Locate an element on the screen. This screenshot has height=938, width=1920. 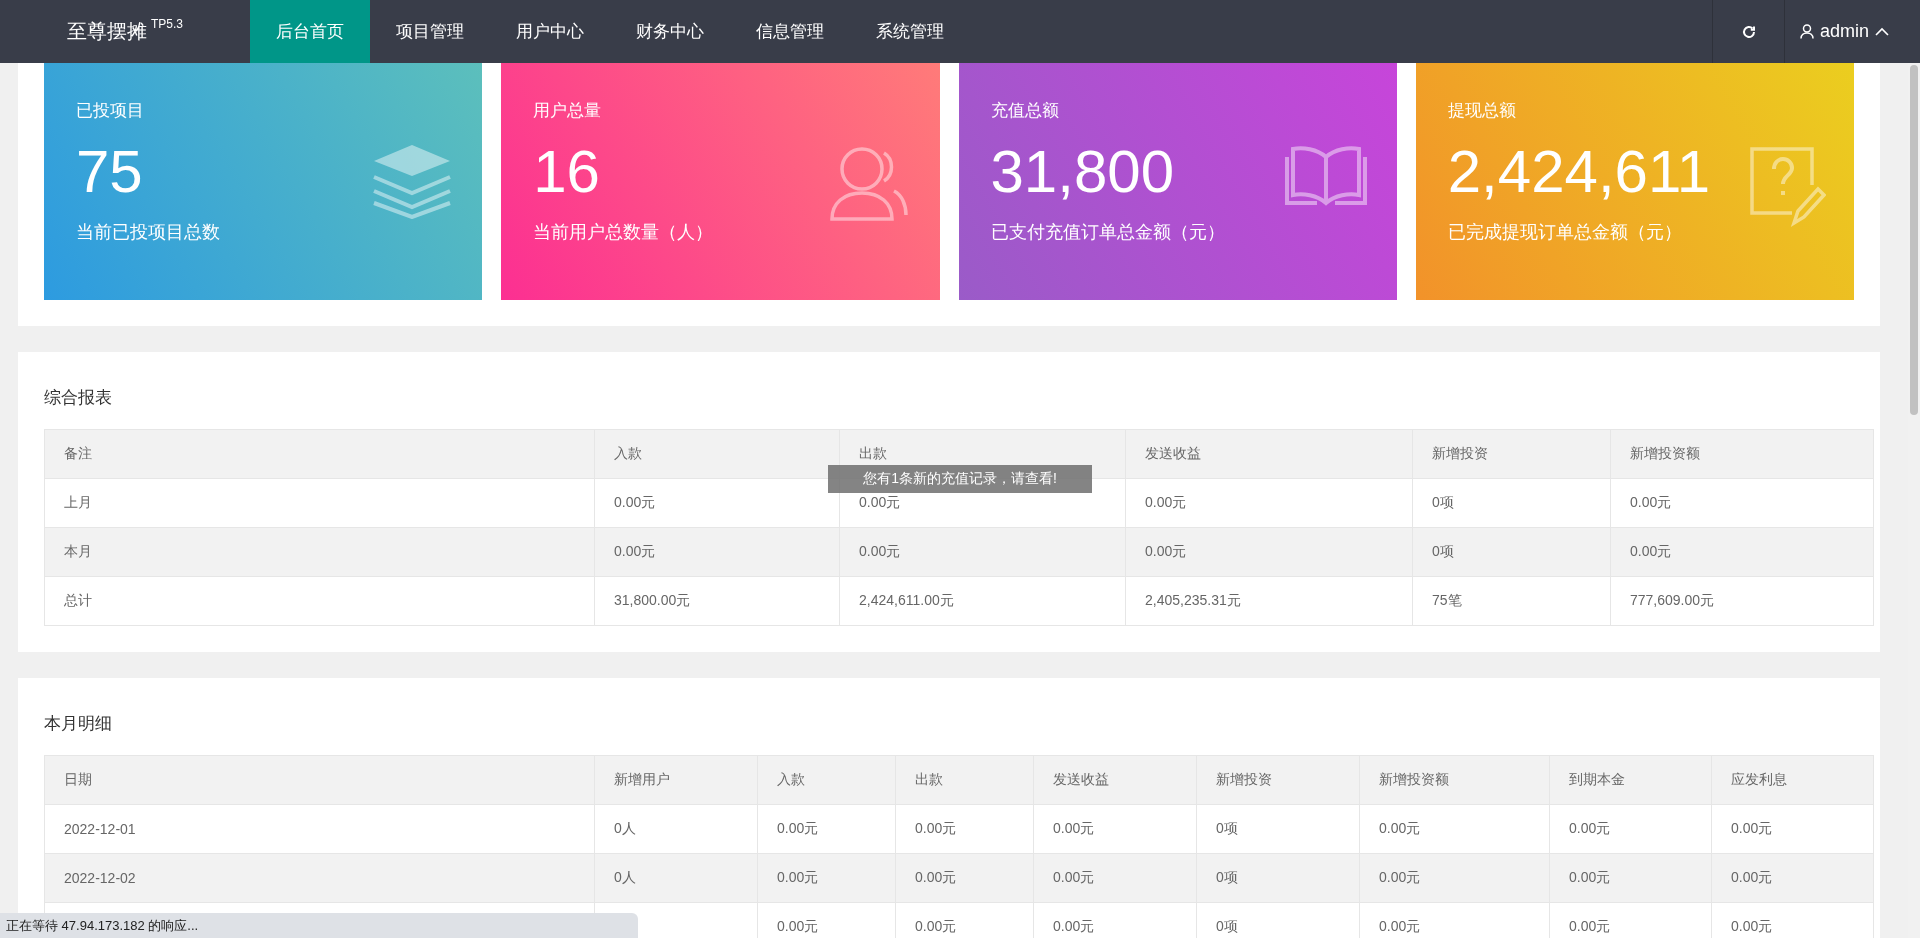
nav-tab: 用户中心 is located at coordinates (550, 31).